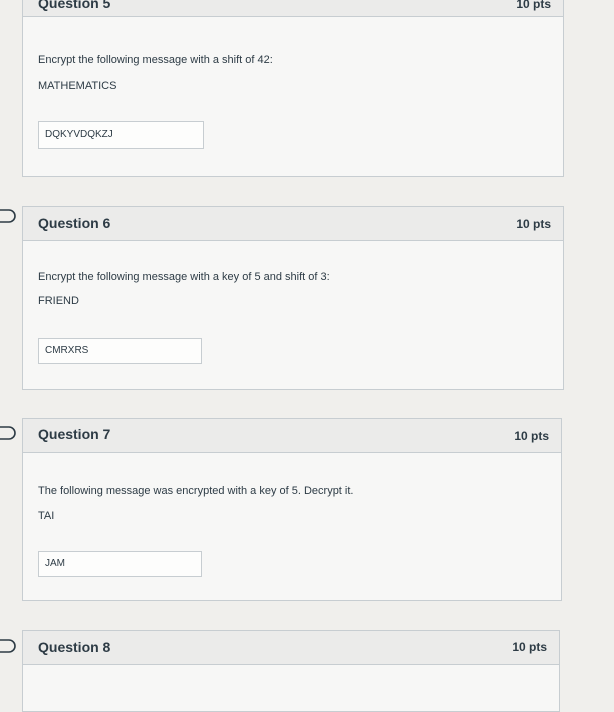  I want to click on question-title: Question 5, so click(74, 5).